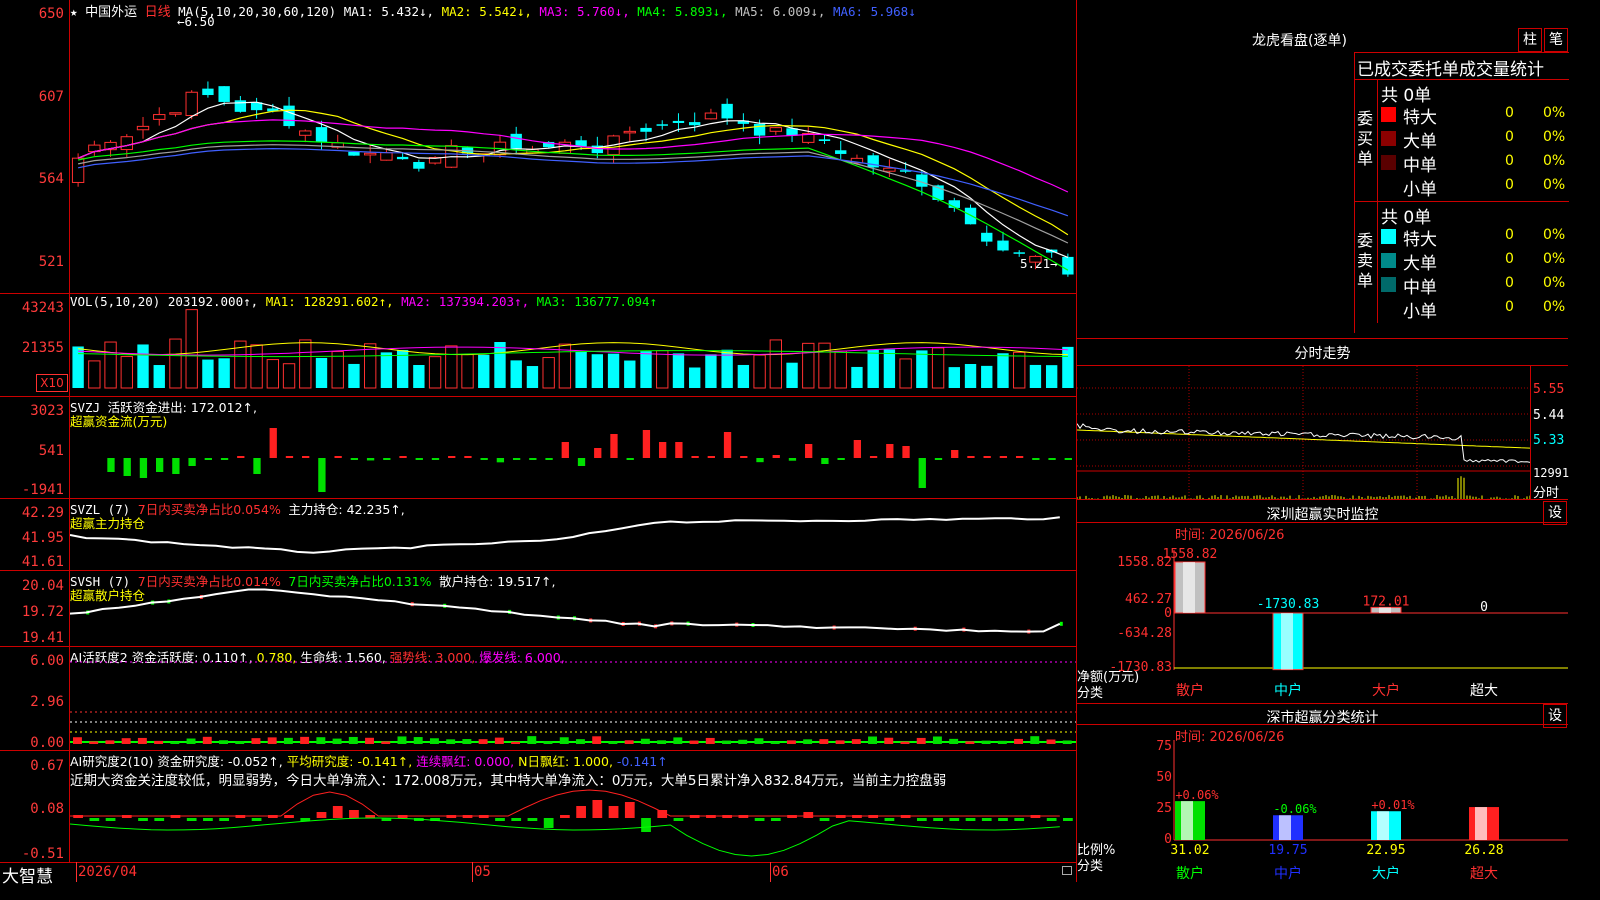 Image resolution: width=1600 pixels, height=900 pixels. I want to click on ai-active-chart, so click(573, 699).